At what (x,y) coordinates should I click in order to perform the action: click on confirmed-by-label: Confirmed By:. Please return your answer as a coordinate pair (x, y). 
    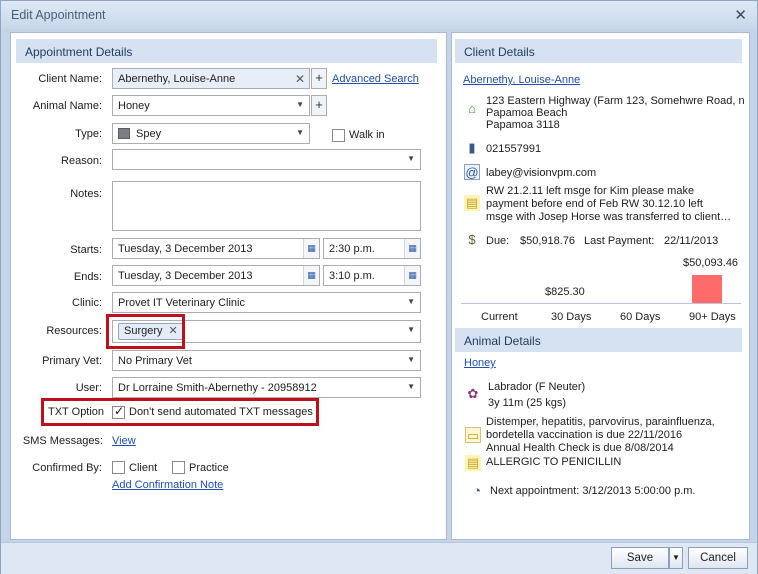
    Looking at the image, I should click on (67, 468).